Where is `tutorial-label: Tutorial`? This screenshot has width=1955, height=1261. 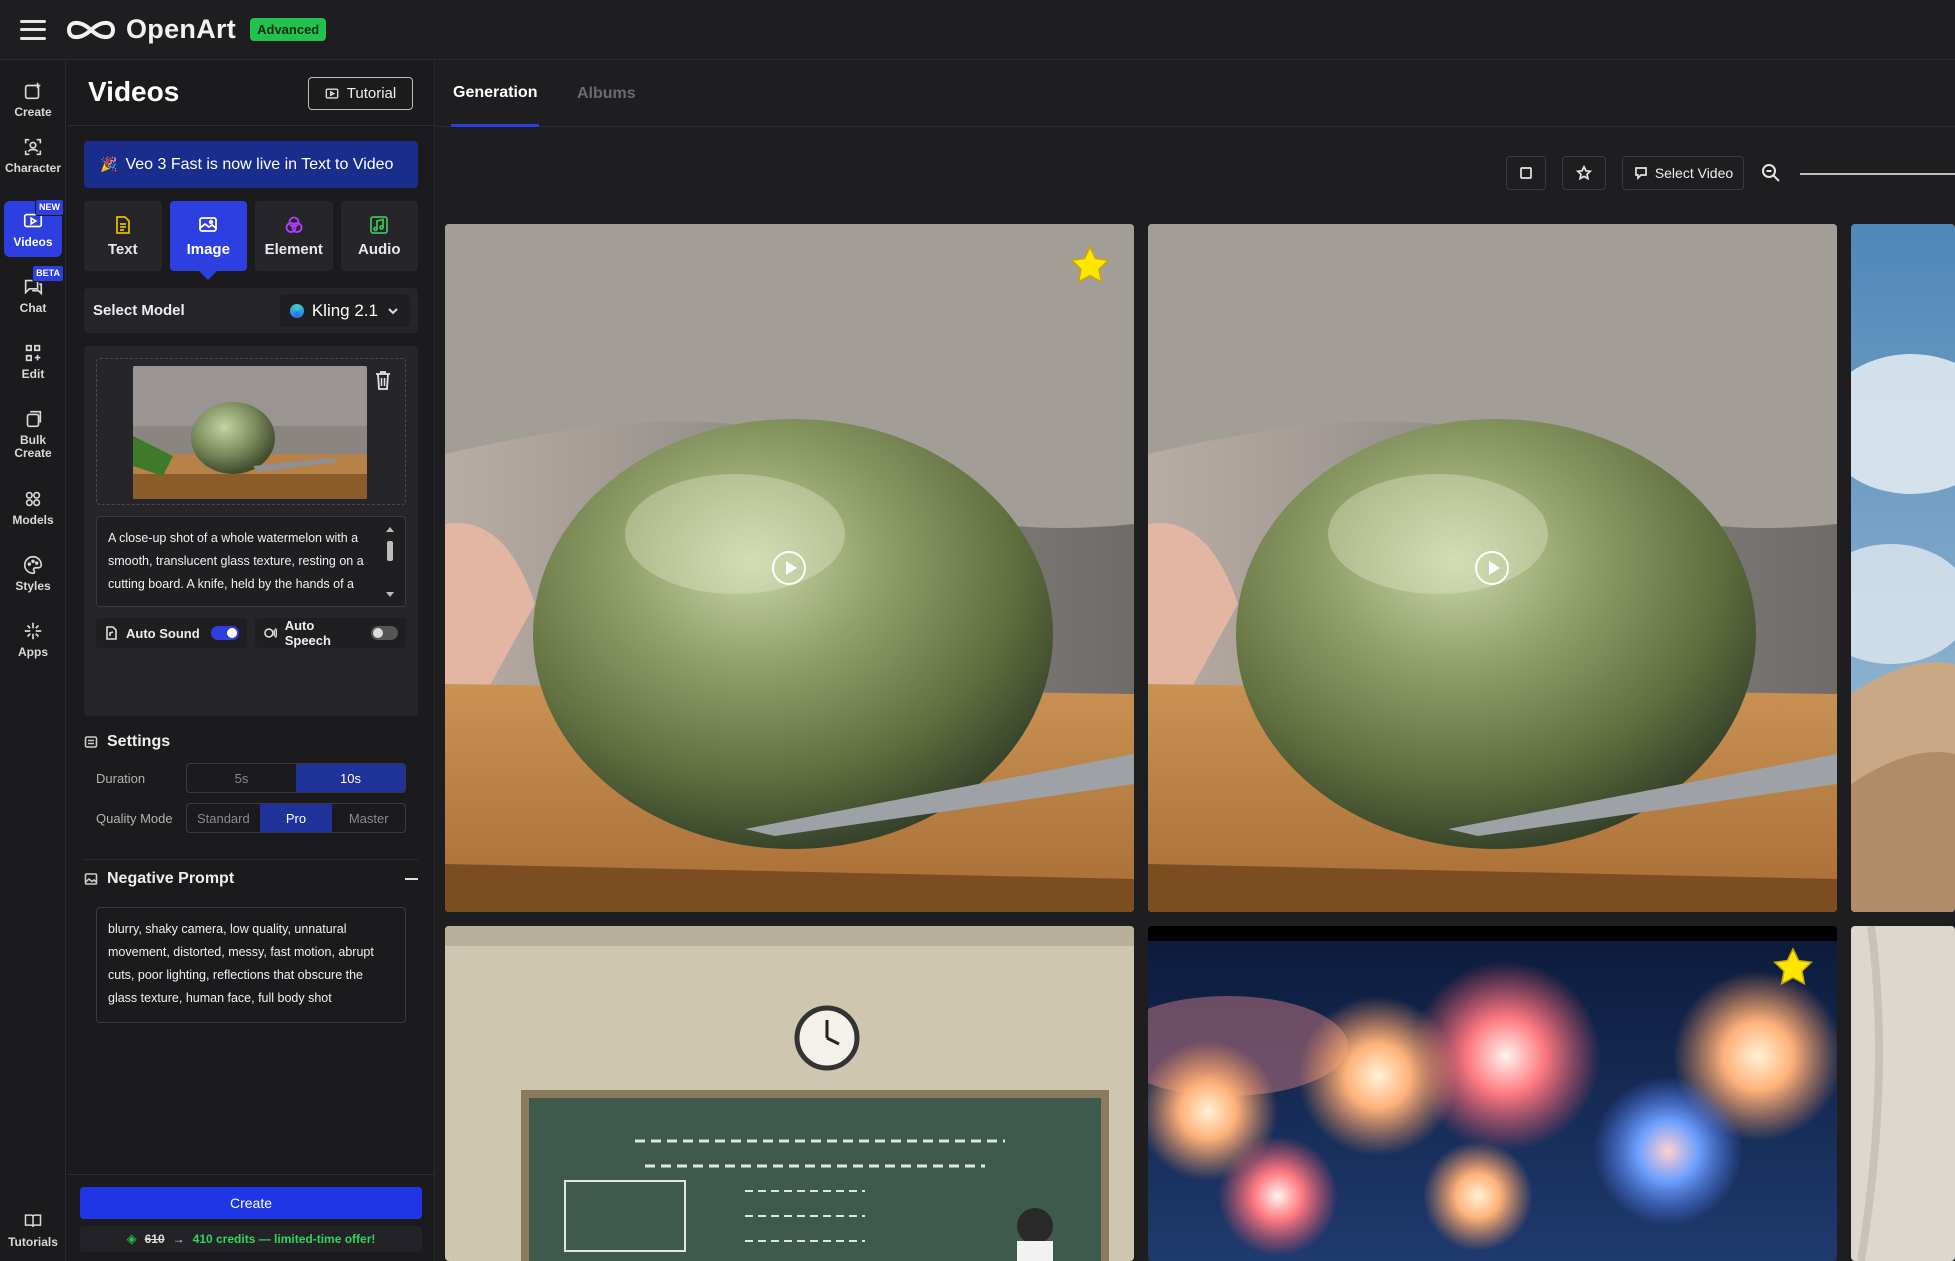
tutorial-label: Tutorial is located at coordinates (371, 93).